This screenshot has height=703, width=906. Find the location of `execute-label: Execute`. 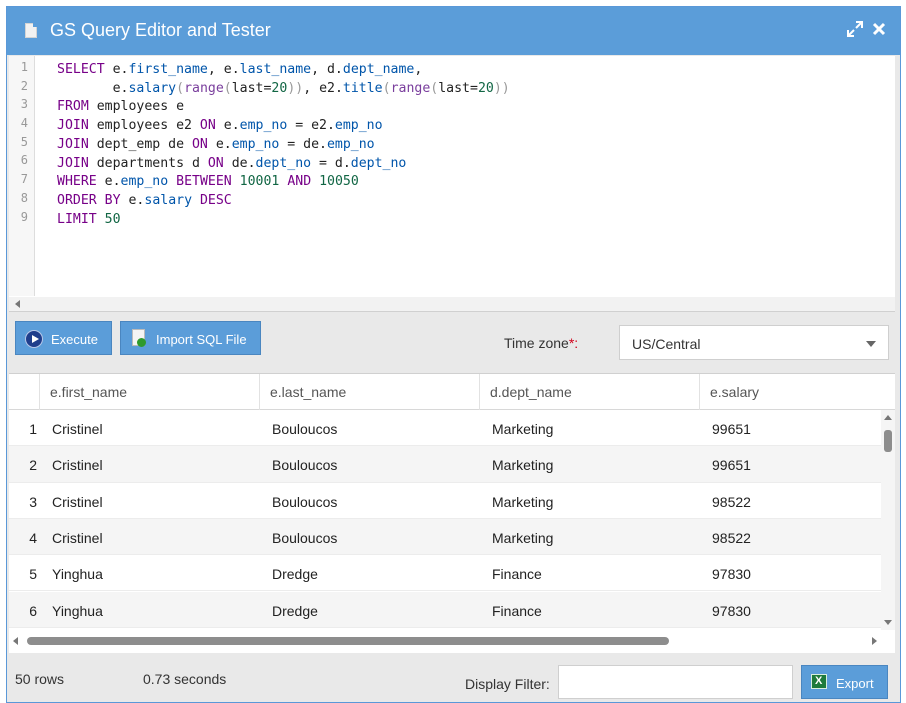

execute-label: Execute is located at coordinates (74, 339).